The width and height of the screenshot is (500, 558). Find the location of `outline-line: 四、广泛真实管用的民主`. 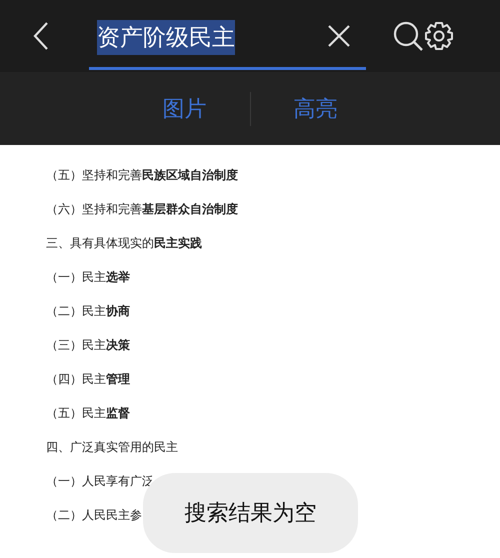

outline-line: 四、广泛真实管用的民主 is located at coordinates (112, 447).